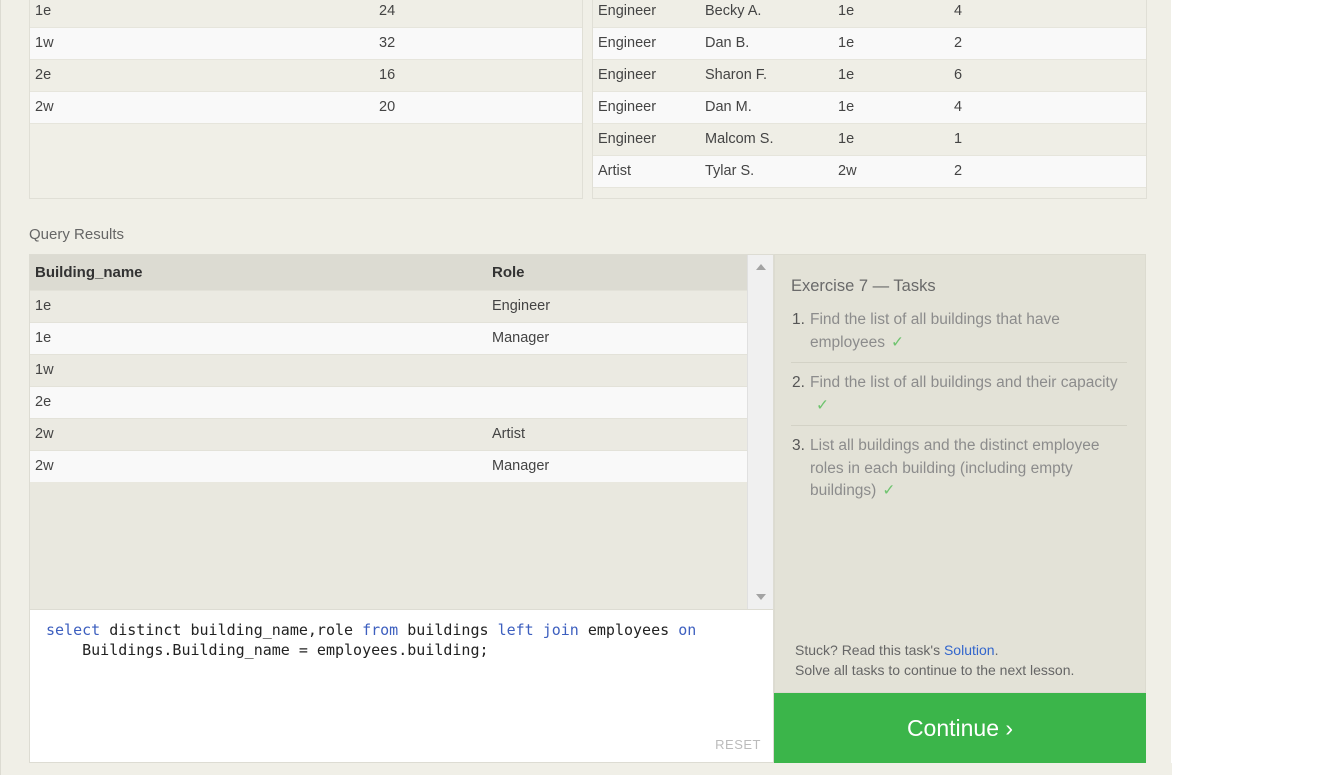 The width and height of the screenshot is (1323, 775). Describe the element at coordinates (760, 432) in the screenshot. I see `results-scrollbar` at that location.